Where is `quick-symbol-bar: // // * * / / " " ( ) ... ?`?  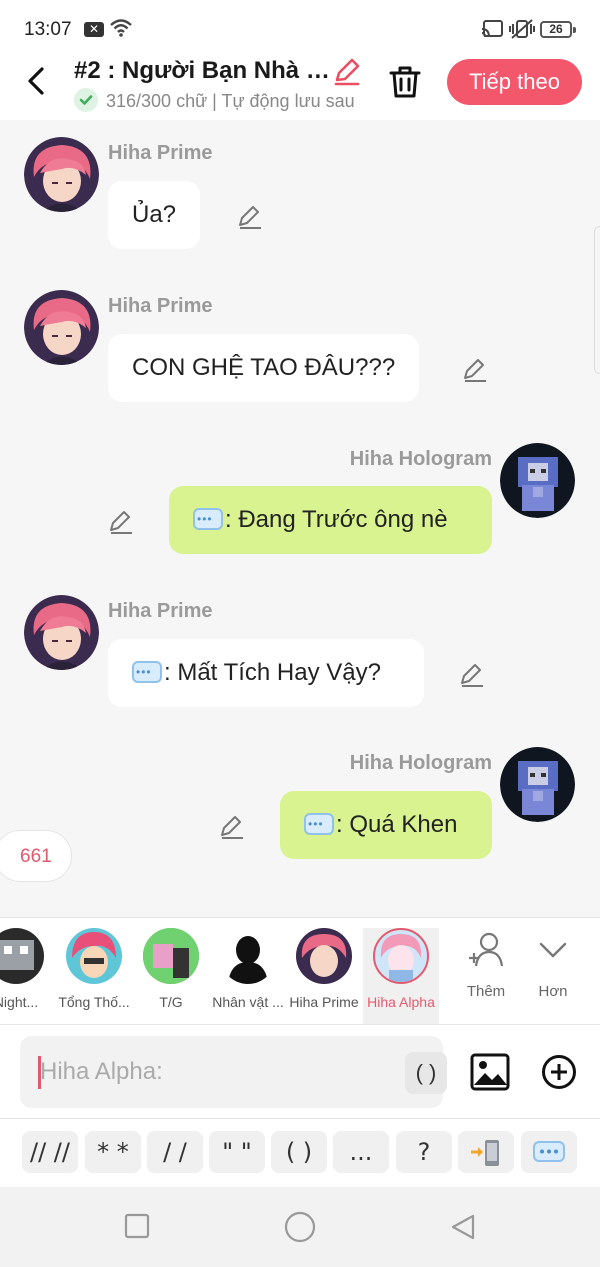
quick-symbol-bar: // // * * / / " " ( ) ... ? is located at coordinates (300, 1153).